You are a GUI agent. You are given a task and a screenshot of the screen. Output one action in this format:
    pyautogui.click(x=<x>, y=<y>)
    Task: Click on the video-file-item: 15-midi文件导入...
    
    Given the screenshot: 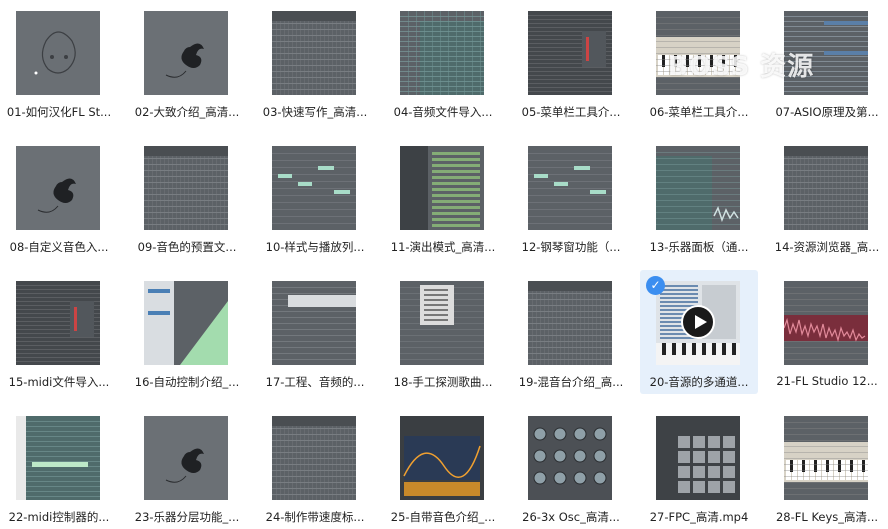 What is the action you would take?
    pyautogui.click(x=59, y=332)
    